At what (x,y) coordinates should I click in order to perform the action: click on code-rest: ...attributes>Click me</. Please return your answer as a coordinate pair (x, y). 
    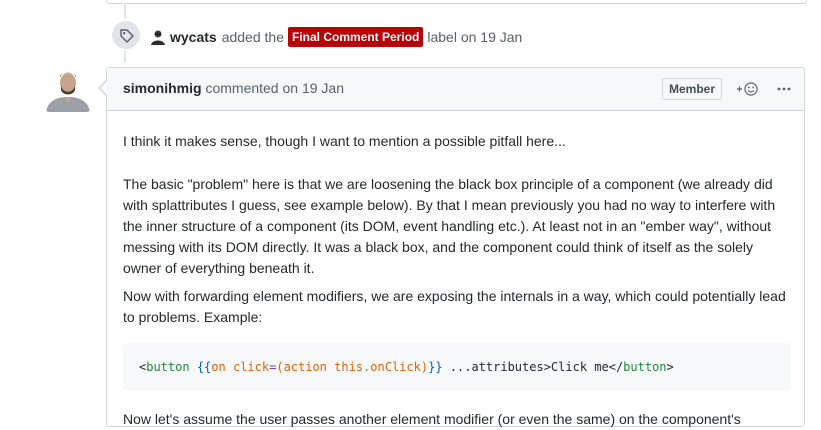
    Looking at the image, I should click on (533, 367).